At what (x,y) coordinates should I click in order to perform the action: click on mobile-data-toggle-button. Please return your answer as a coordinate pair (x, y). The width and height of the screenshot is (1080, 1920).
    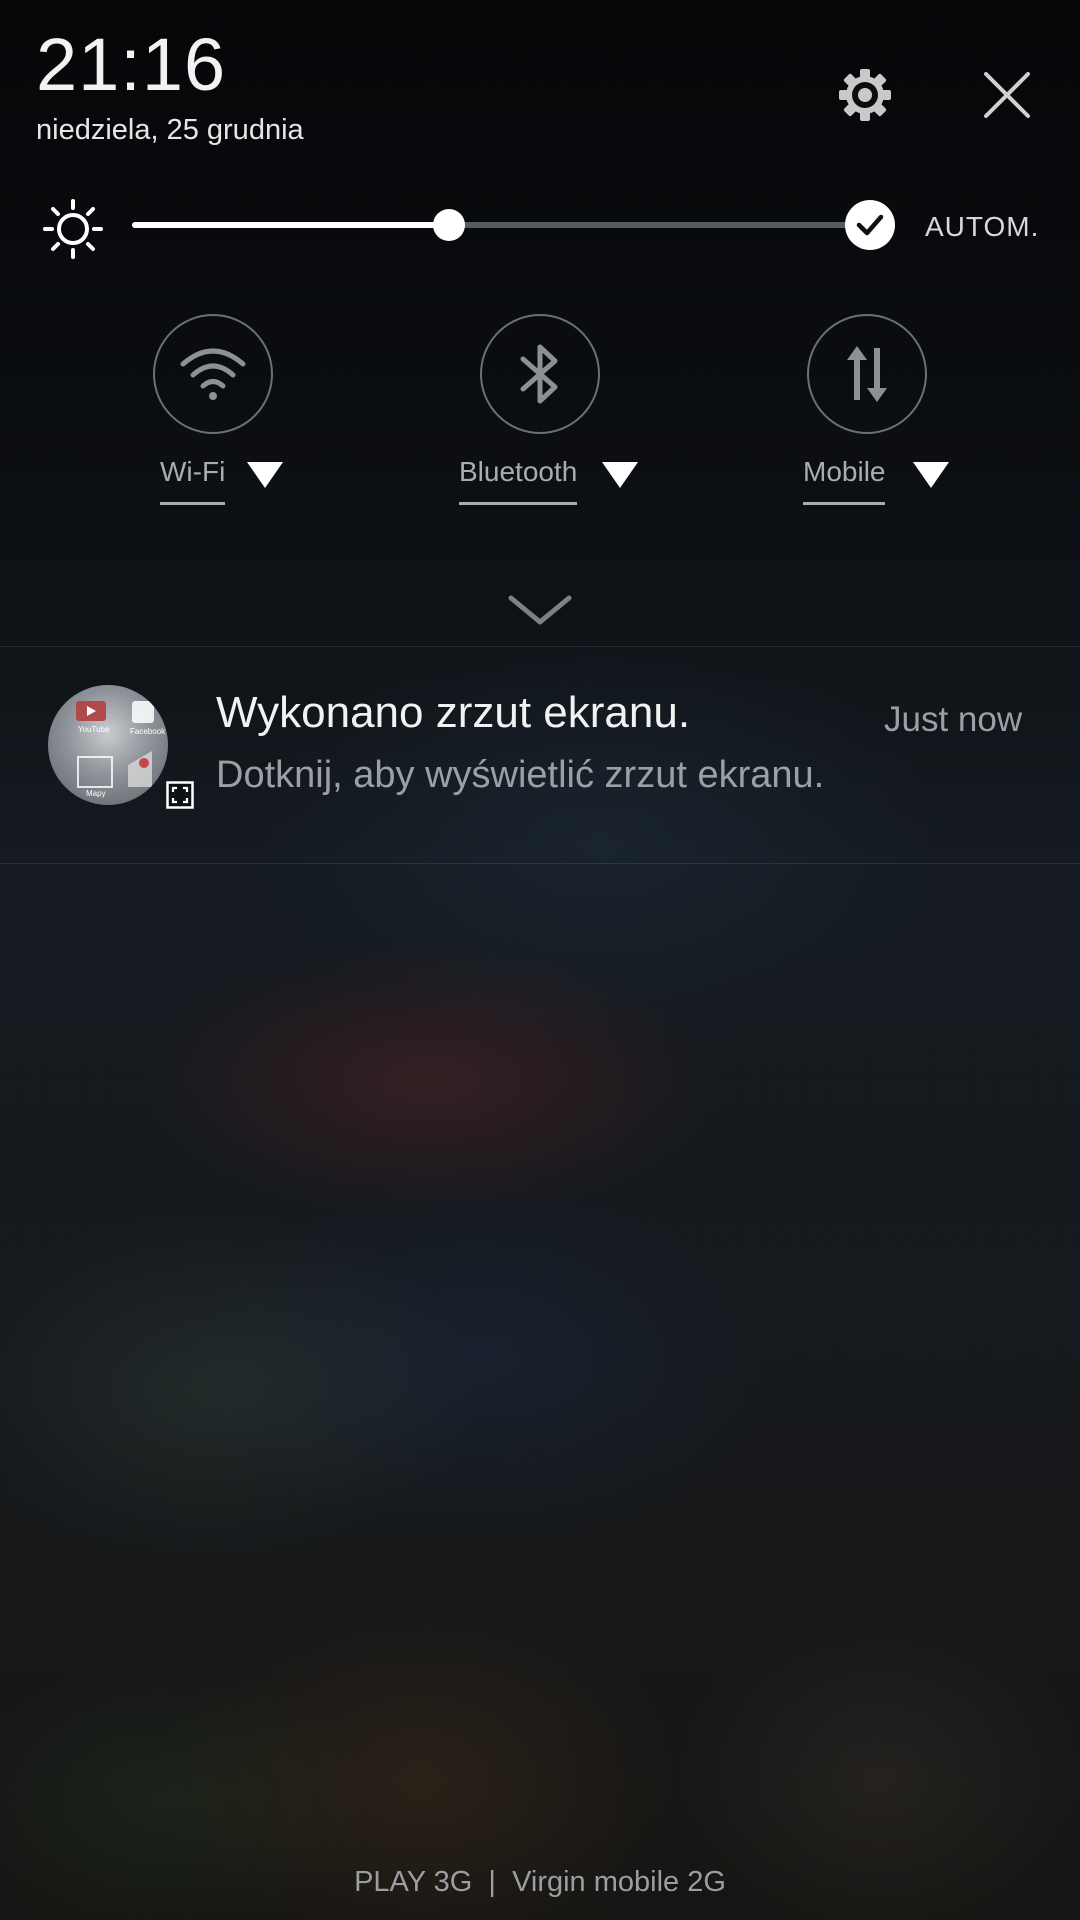
    Looking at the image, I should click on (867, 374).